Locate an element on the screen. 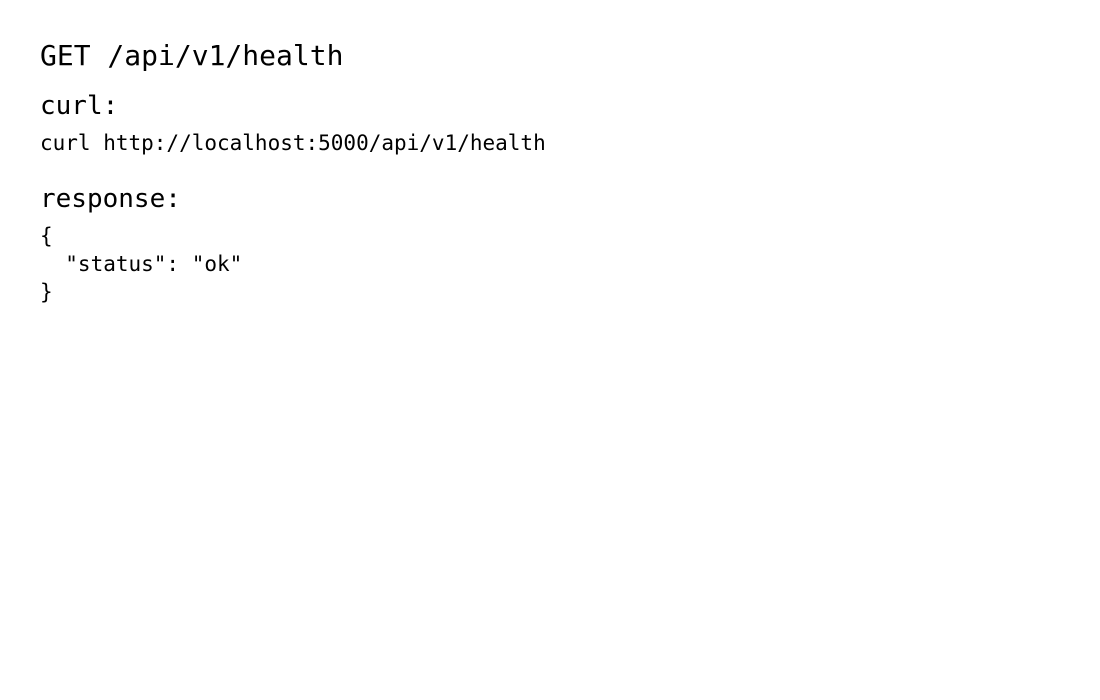  endpoint-title: GET /api/v1/health is located at coordinates (192, 55).